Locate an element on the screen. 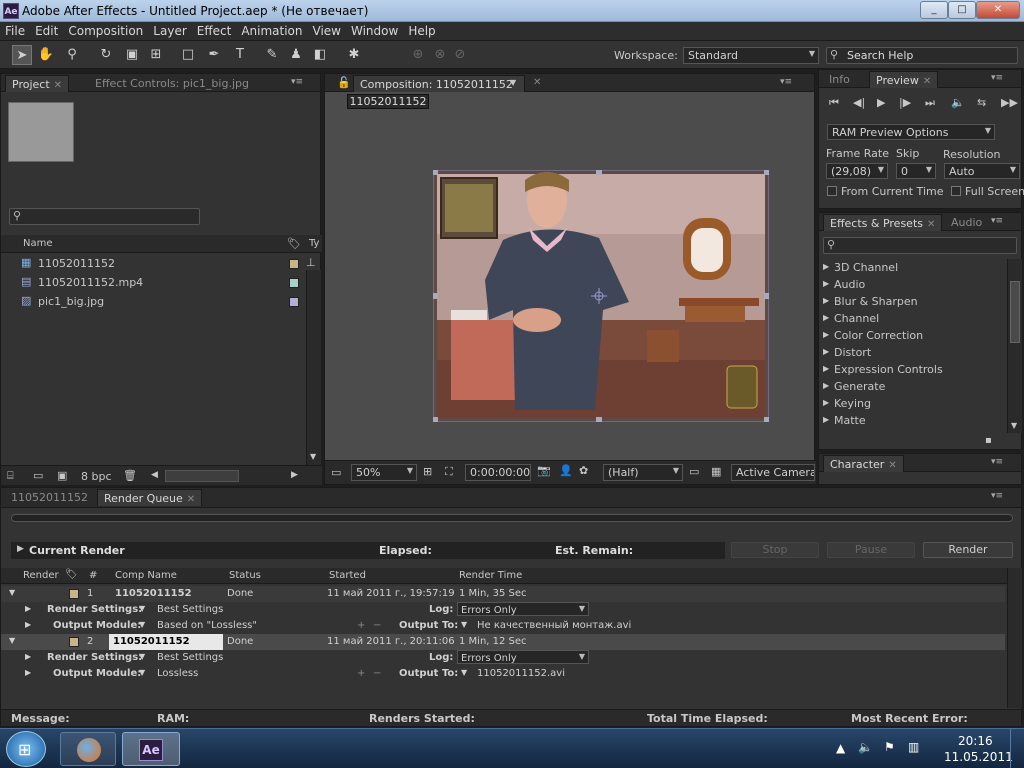  pause-button: Pause is located at coordinates (871, 550).